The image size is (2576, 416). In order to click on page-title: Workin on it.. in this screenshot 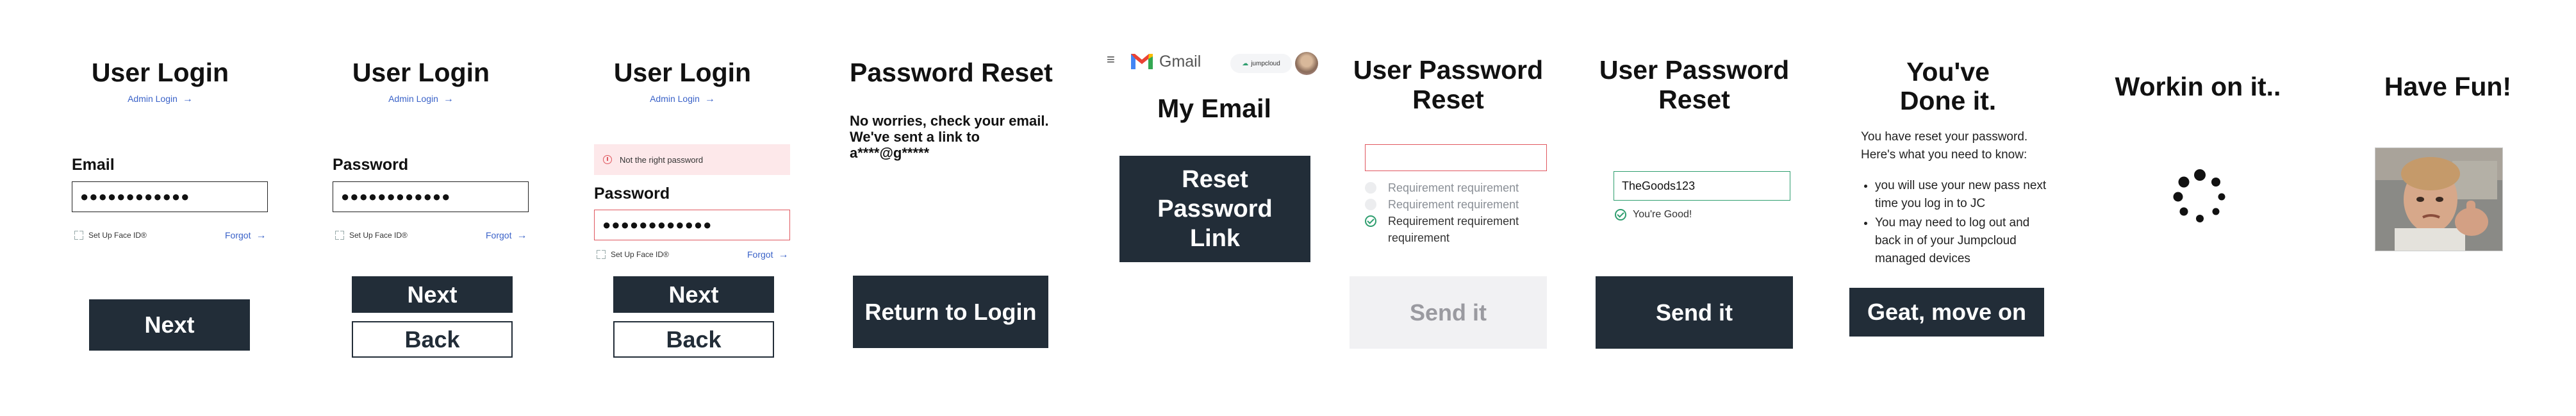, I will do `click(2198, 86)`.